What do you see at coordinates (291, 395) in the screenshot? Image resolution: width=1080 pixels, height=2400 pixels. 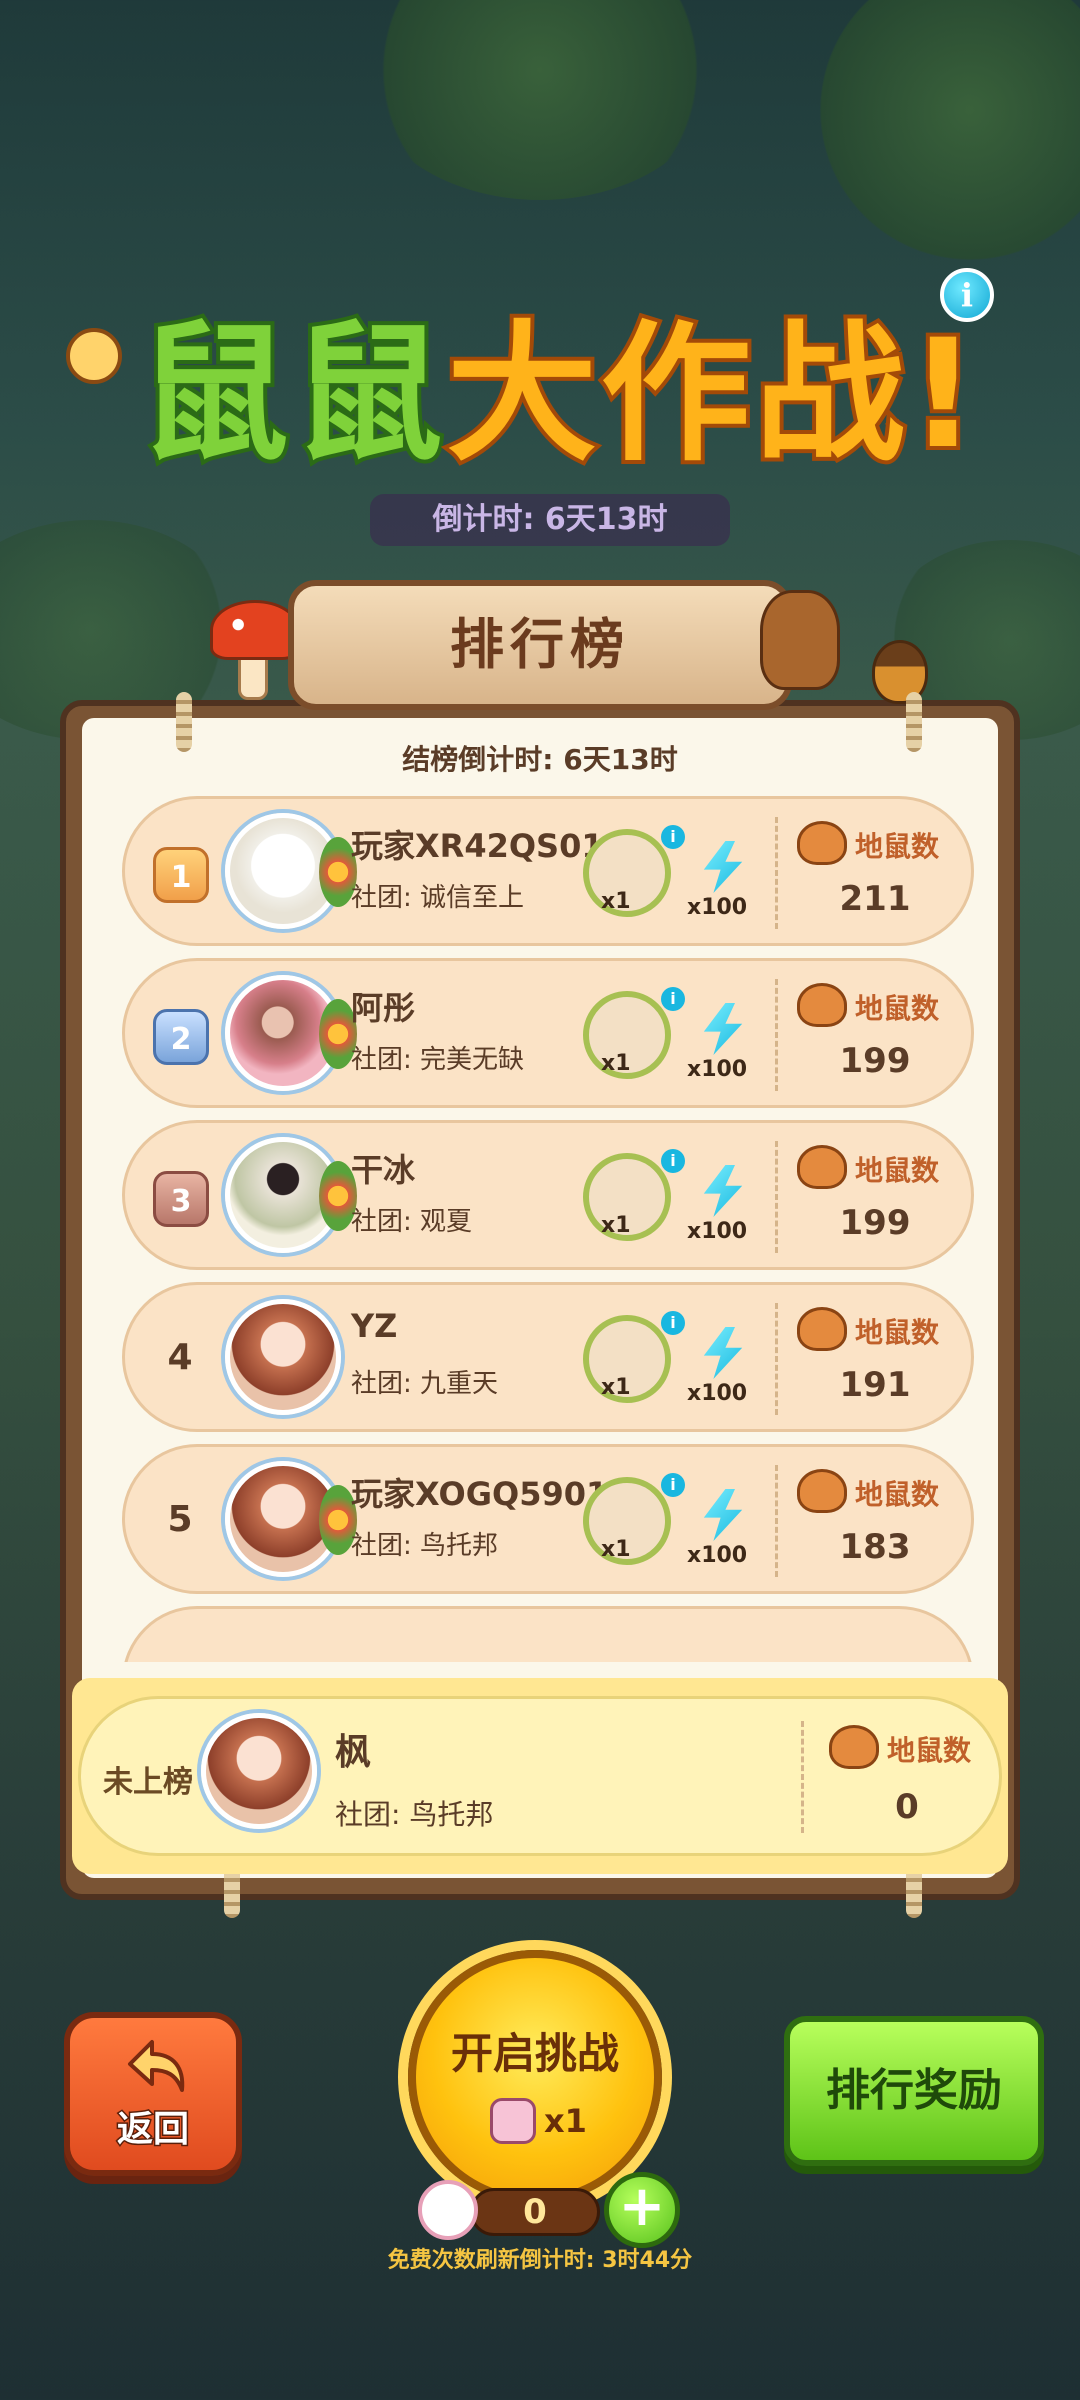 I see `title-part-1: 鼠鼠` at bounding box center [291, 395].